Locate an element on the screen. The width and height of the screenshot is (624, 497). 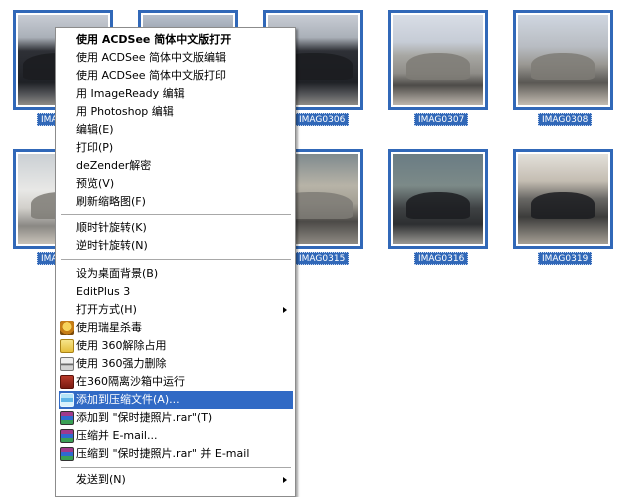
shredder-icon is located at coordinates (67, 364).